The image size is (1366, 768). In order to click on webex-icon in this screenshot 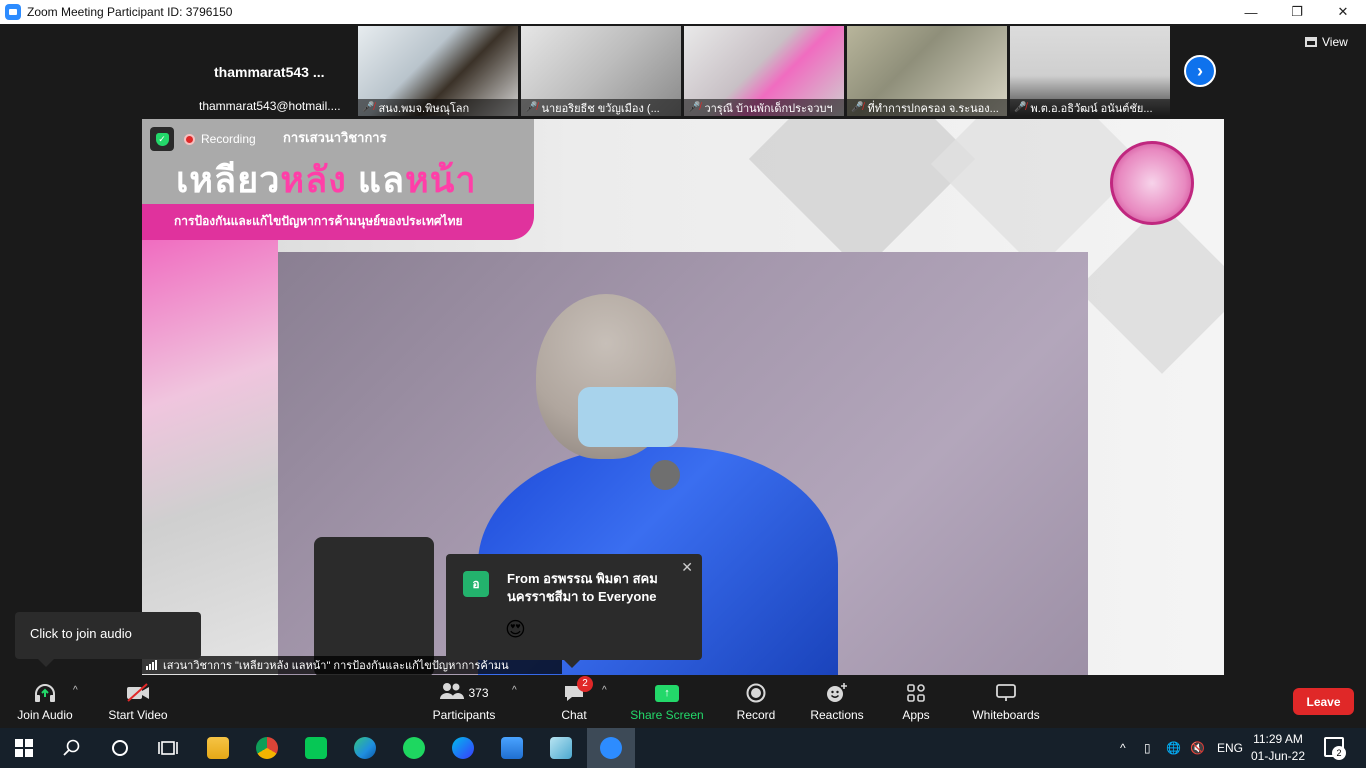, I will do `click(463, 748)`.